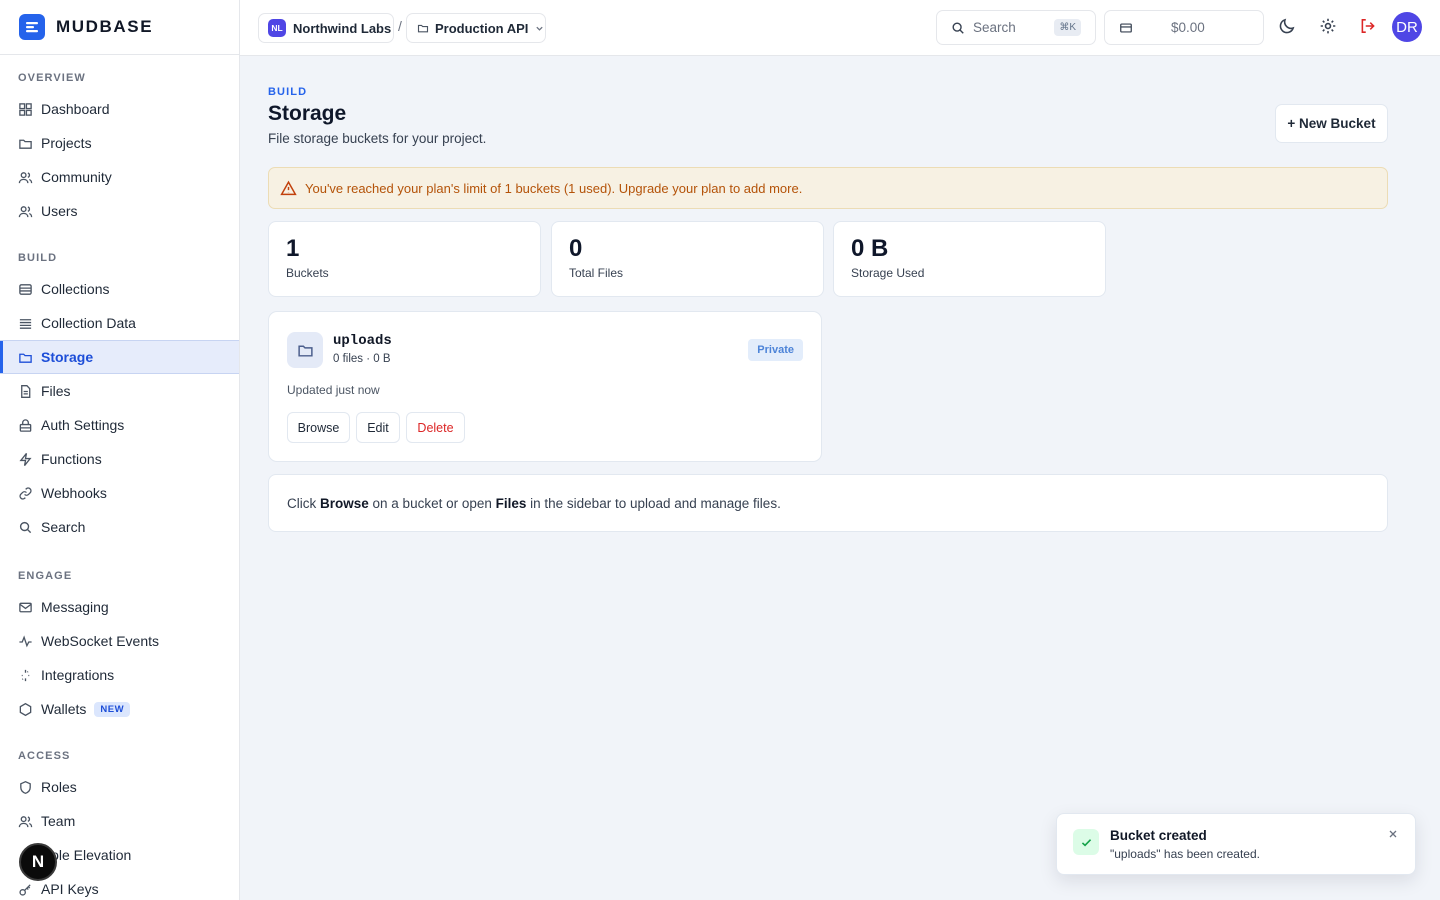 This screenshot has height=900, width=1440. What do you see at coordinates (119, 109) in the screenshot?
I see `sidebar-item-dashboard: Dashboard` at bounding box center [119, 109].